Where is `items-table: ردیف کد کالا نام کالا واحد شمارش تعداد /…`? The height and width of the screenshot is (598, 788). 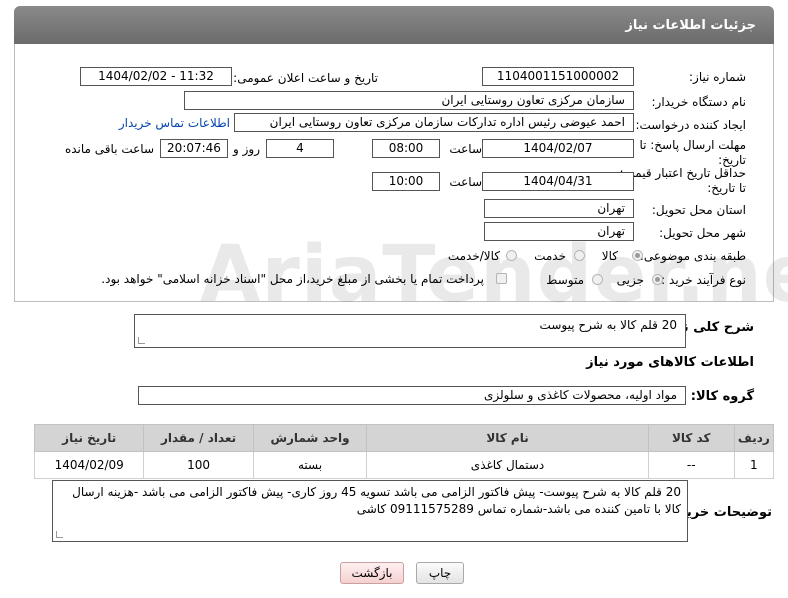 items-table: ردیف کد کالا نام کالا واحد شمارش تعداد /… is located at coordinates (404, 451).